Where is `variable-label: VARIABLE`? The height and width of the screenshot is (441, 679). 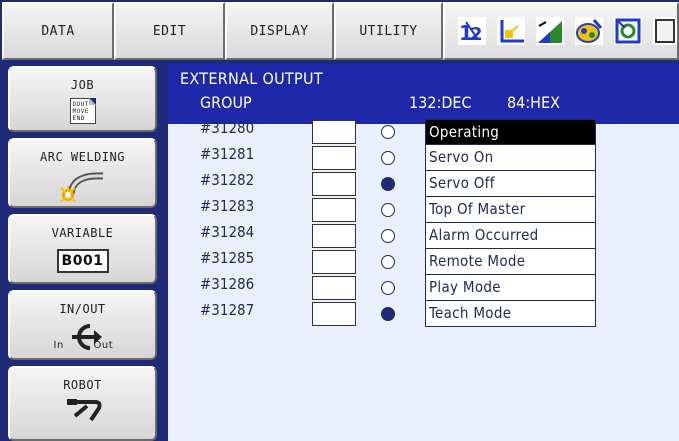
variable-label: VARIABLE is located at coordinates (82, 233).